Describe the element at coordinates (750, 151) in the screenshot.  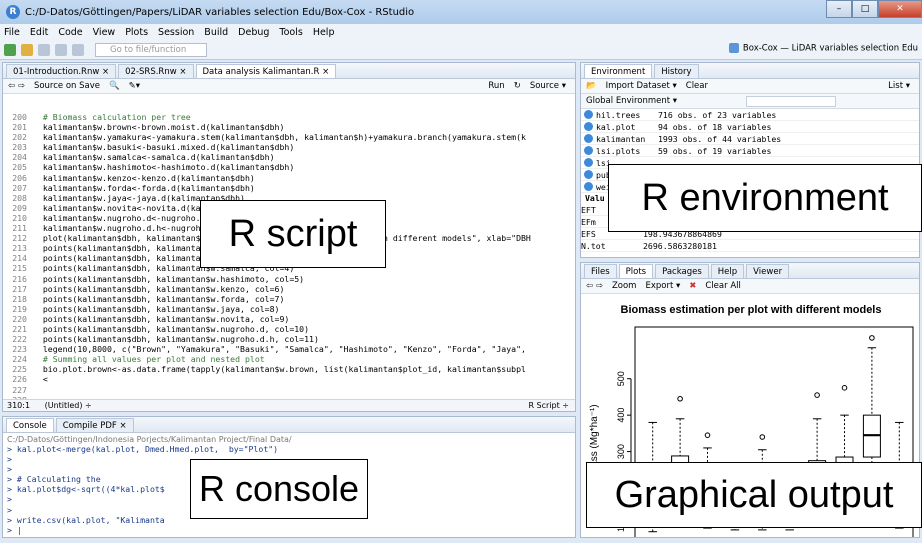
I see `environment-row: lsi.plots 59 obs. of 19 variables` at that location.